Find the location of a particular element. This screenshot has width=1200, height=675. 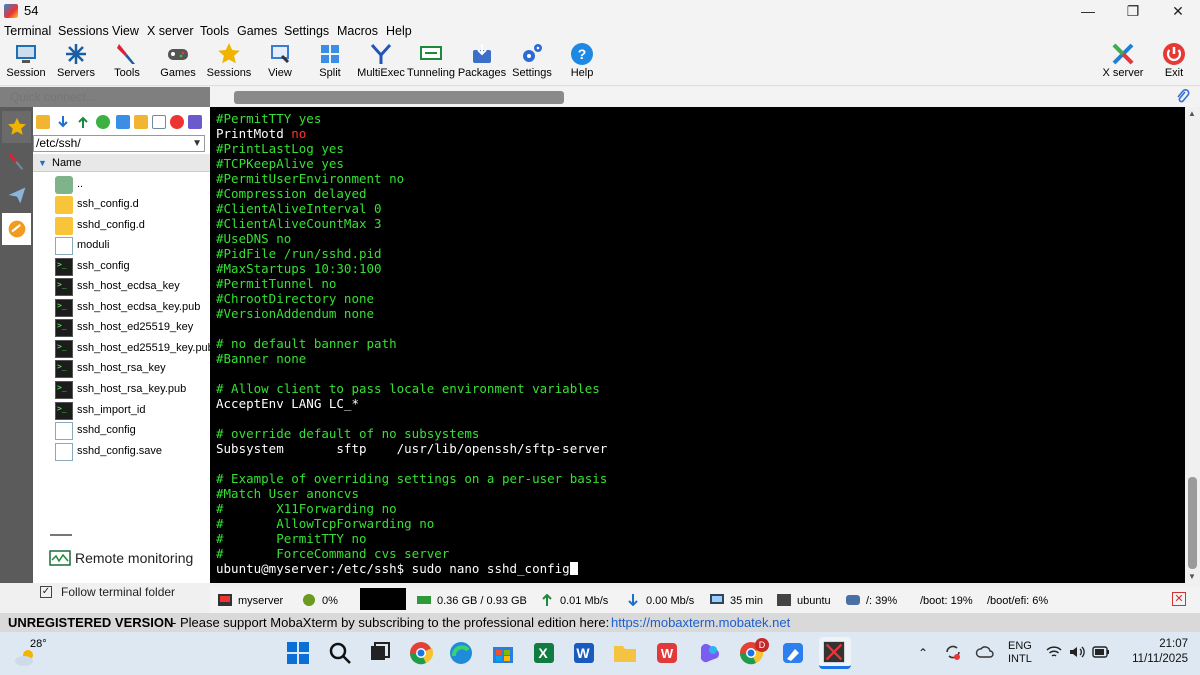

follow-terminal-folder-checkbox: ✓ Follow terminal folder is located at coordinates (121, 594).